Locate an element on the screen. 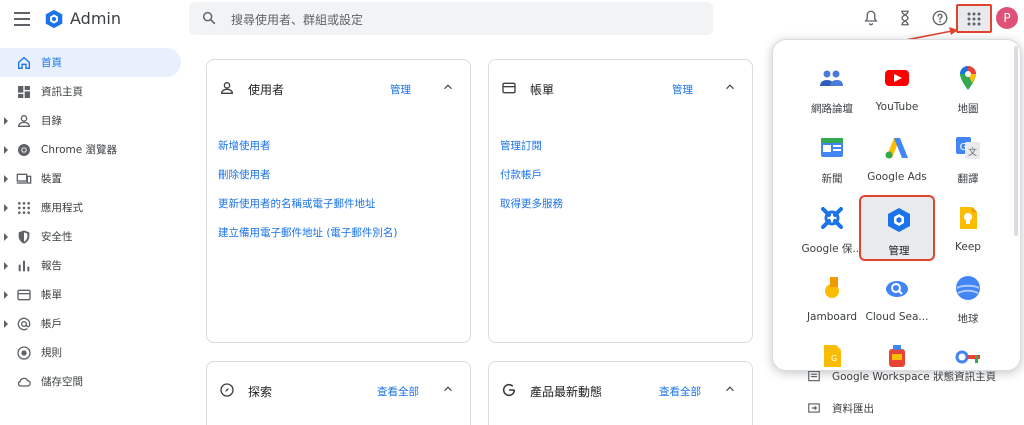  users-manage-link: 管理 is located at coordinates (400, 89).